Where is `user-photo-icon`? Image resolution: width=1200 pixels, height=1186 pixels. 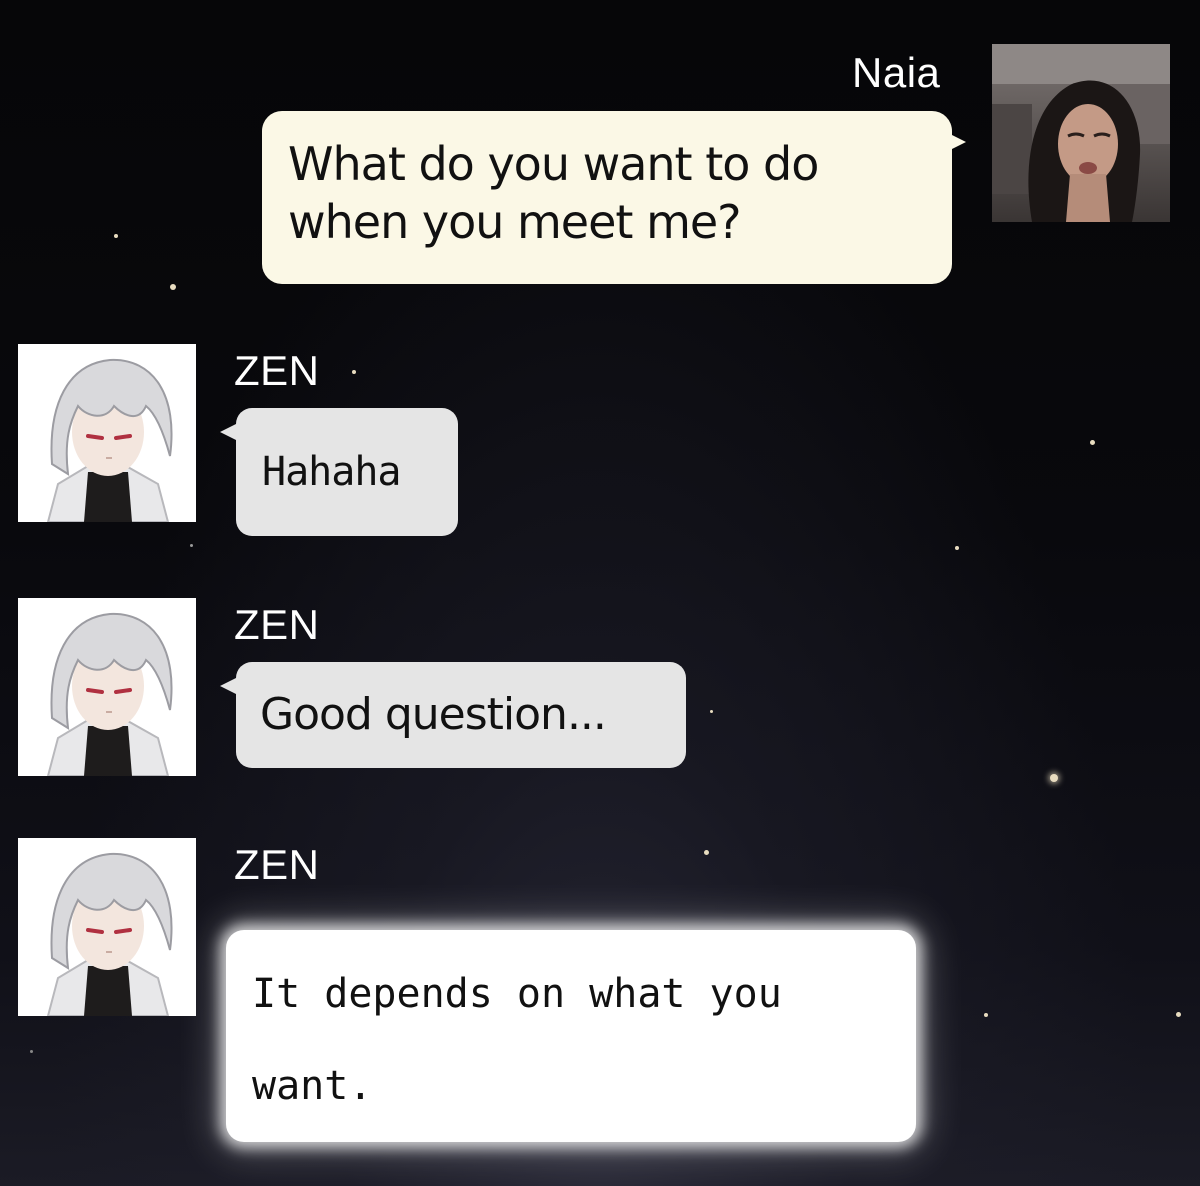
user-photo-icon is located at coordinates (1081, 133).